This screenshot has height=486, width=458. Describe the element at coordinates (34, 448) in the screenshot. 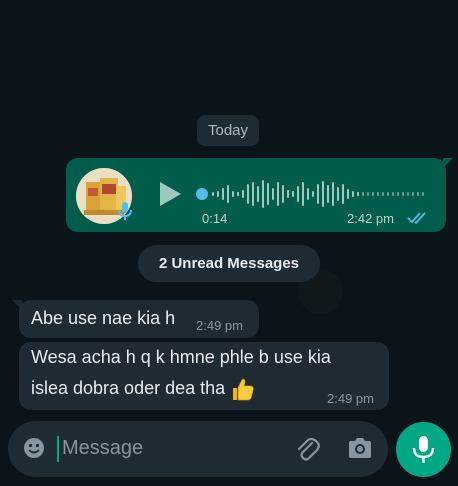

I see `emoji-icon` at that location.